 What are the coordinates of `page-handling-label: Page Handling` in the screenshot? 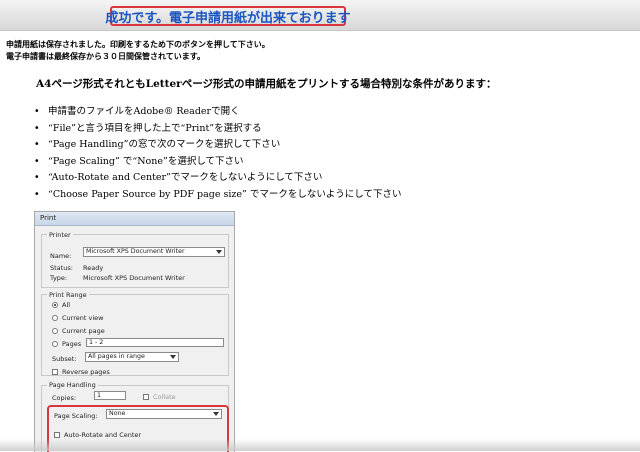 It's located at (72, 385).